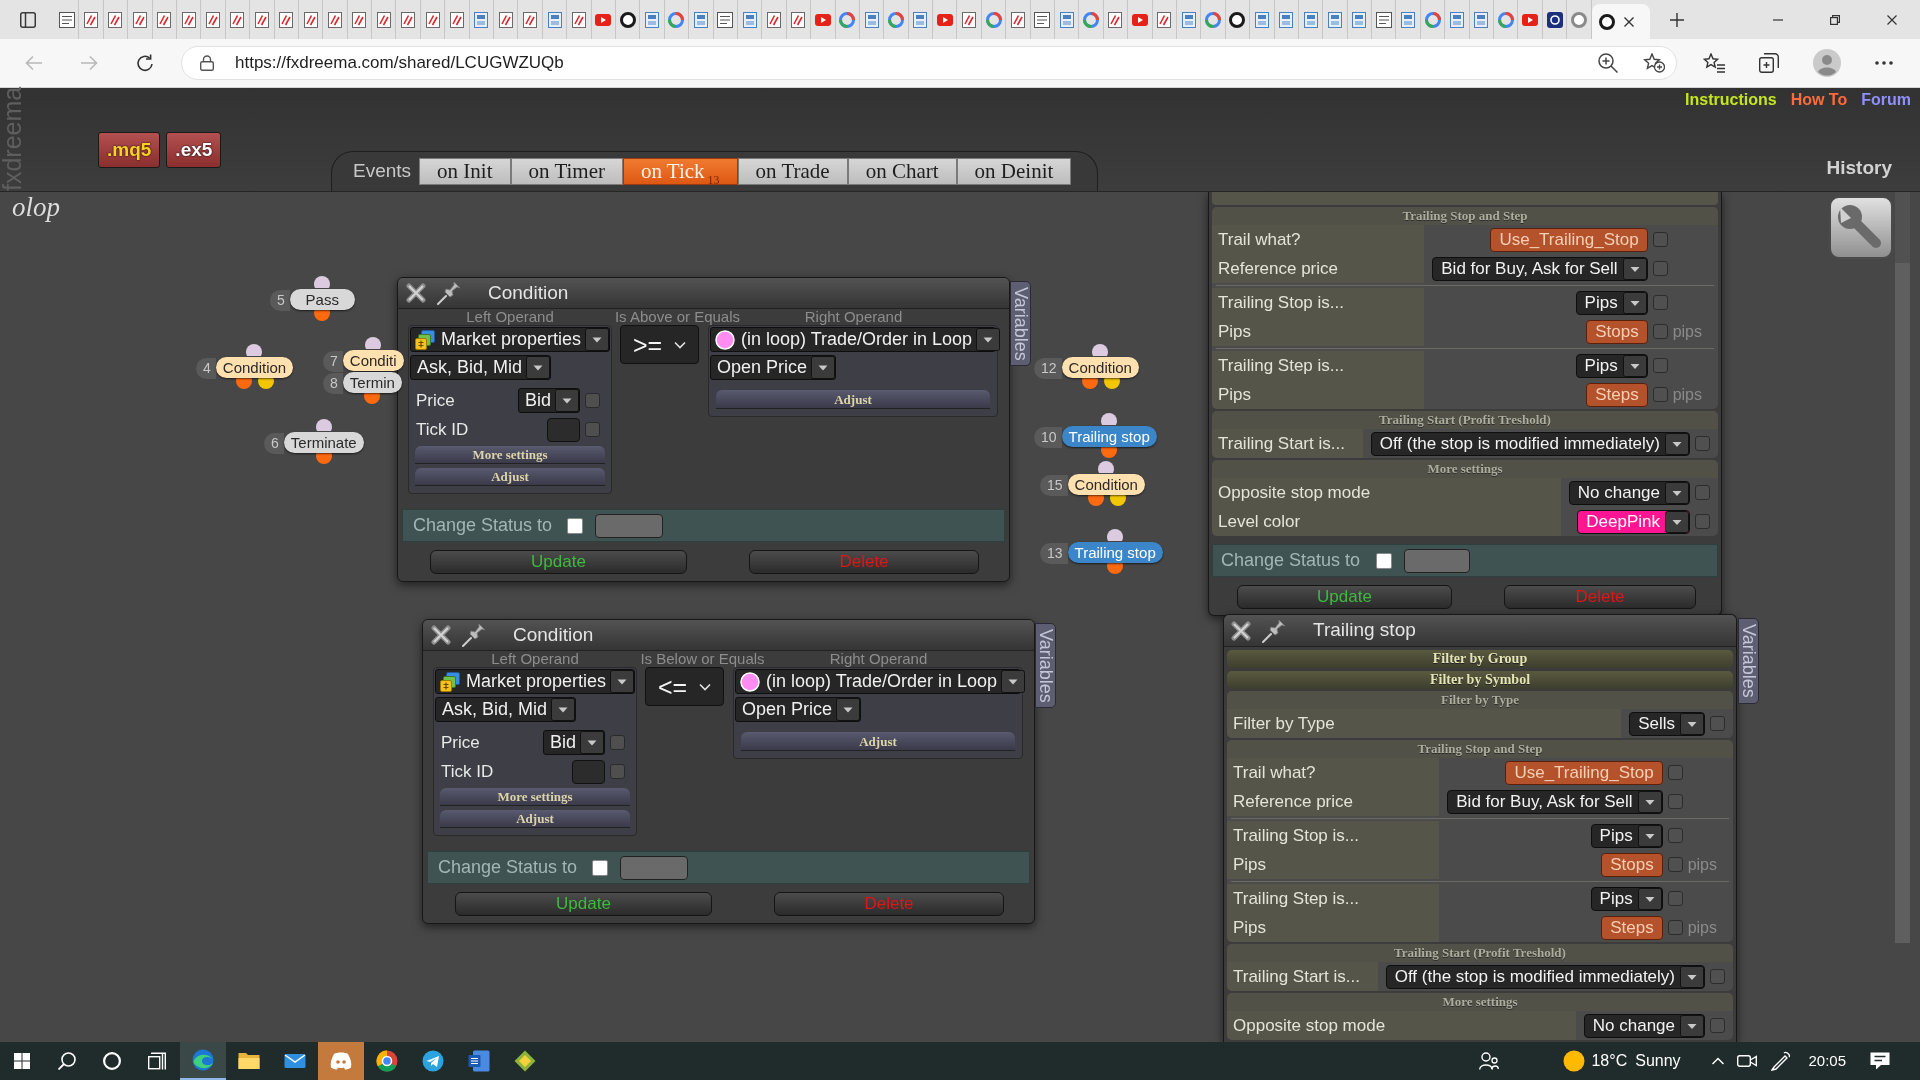  I want to click on graph-node: Termin, so click(372, 382).